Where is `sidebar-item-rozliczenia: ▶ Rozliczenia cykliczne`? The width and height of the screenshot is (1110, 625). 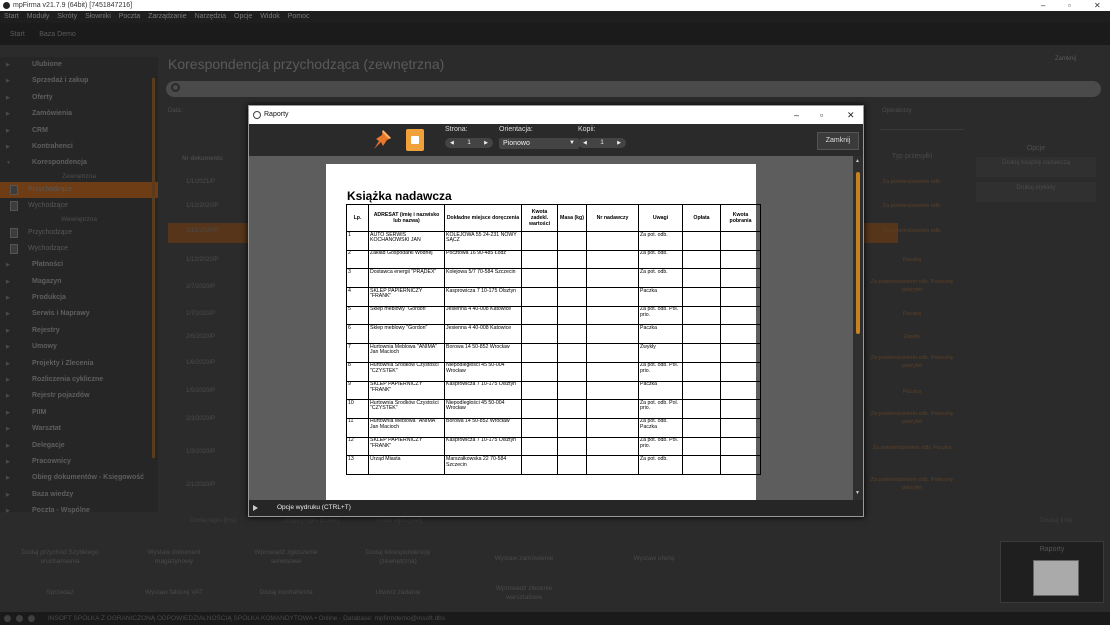
sidebar-item-rozliczenia: ▶ Rozliczenia cykliczne is located at coordinates (79, 380).